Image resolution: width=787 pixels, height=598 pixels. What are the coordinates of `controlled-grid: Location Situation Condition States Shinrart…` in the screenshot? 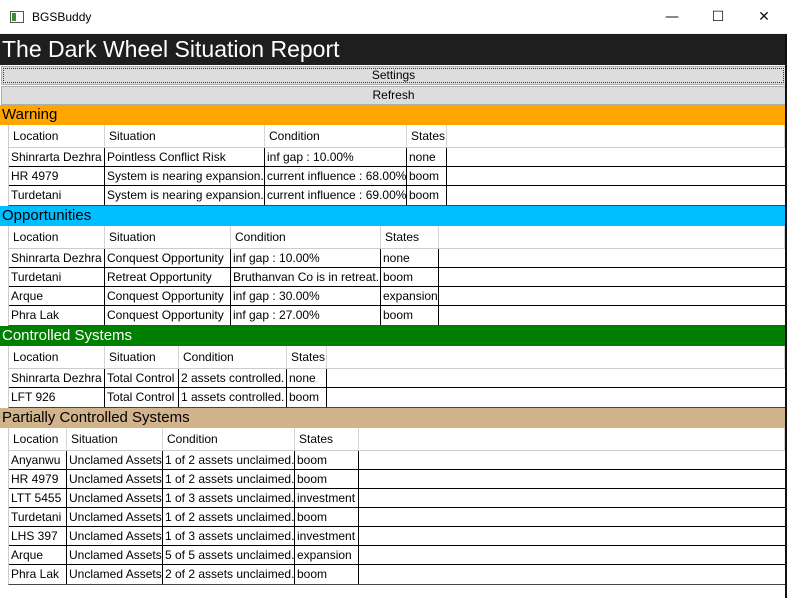 It's located at (396, 377).